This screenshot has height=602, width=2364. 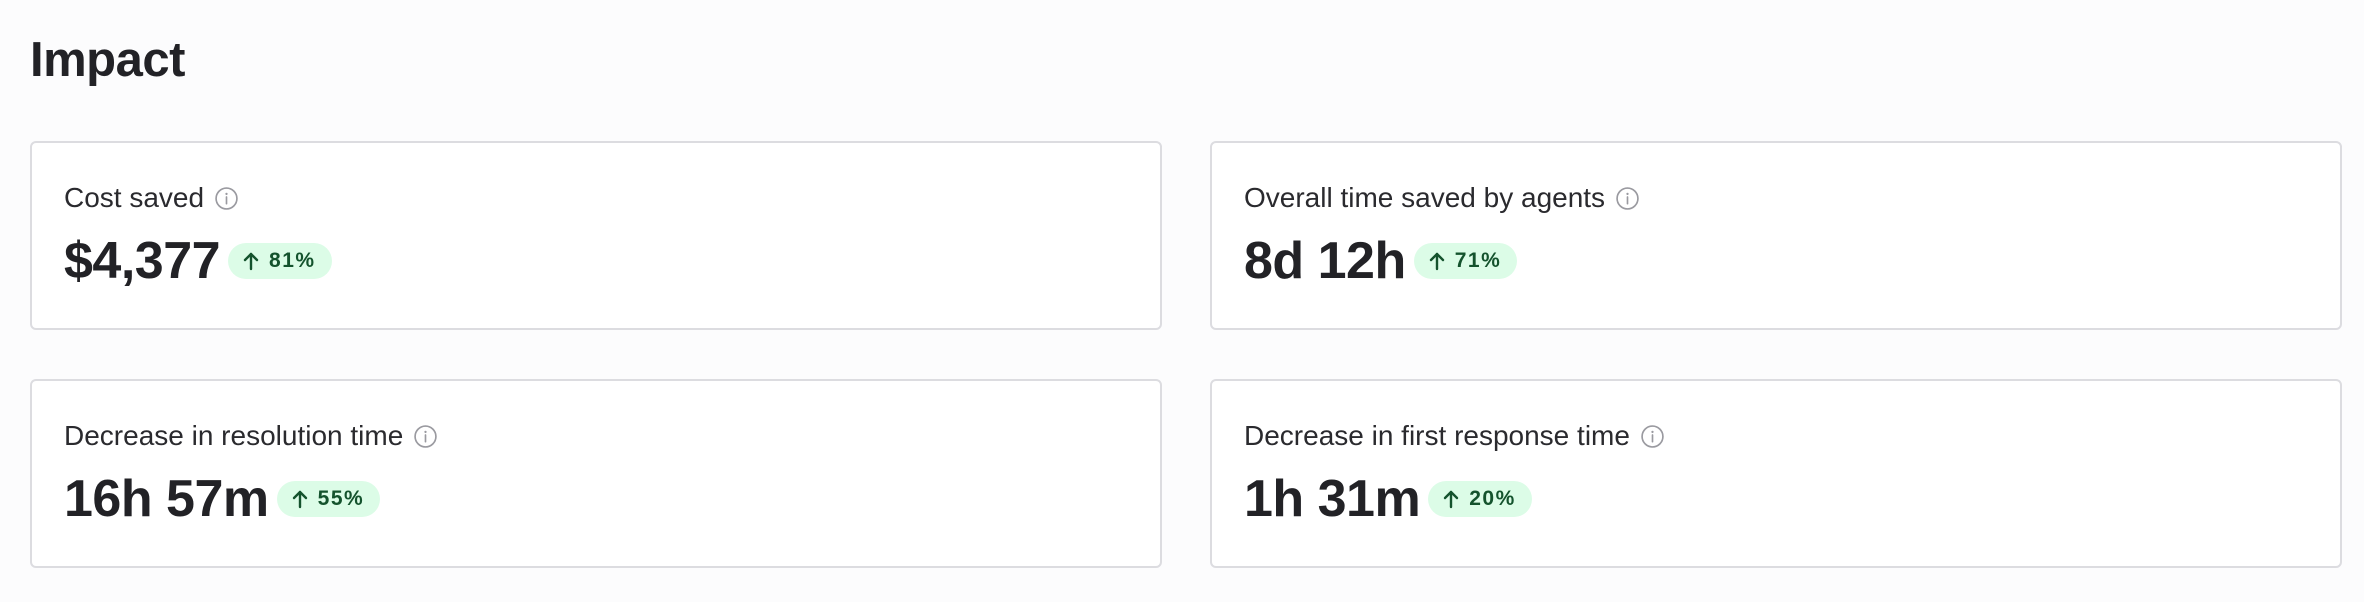 I want to click on metric-value: 8d 12h, so click(x=1325, y=261).